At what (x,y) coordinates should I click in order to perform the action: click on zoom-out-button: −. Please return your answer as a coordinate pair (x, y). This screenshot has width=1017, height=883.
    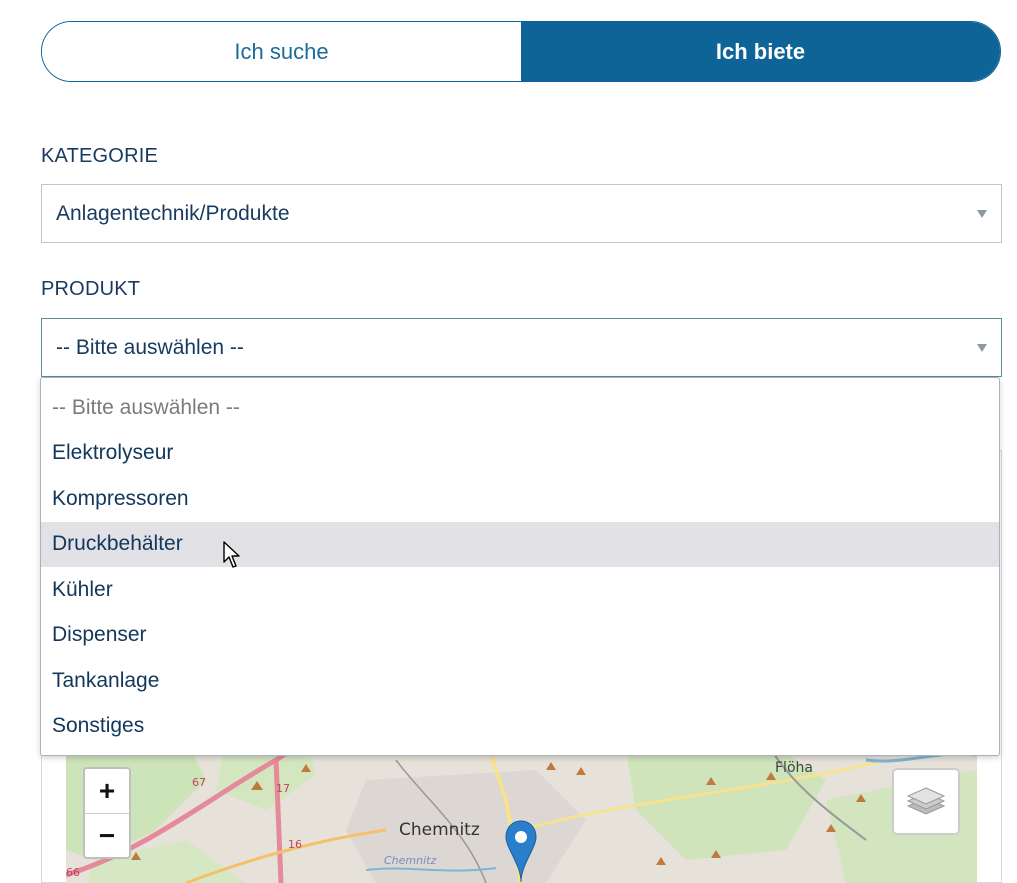
    Looking at the image, I should click on (107, 835).